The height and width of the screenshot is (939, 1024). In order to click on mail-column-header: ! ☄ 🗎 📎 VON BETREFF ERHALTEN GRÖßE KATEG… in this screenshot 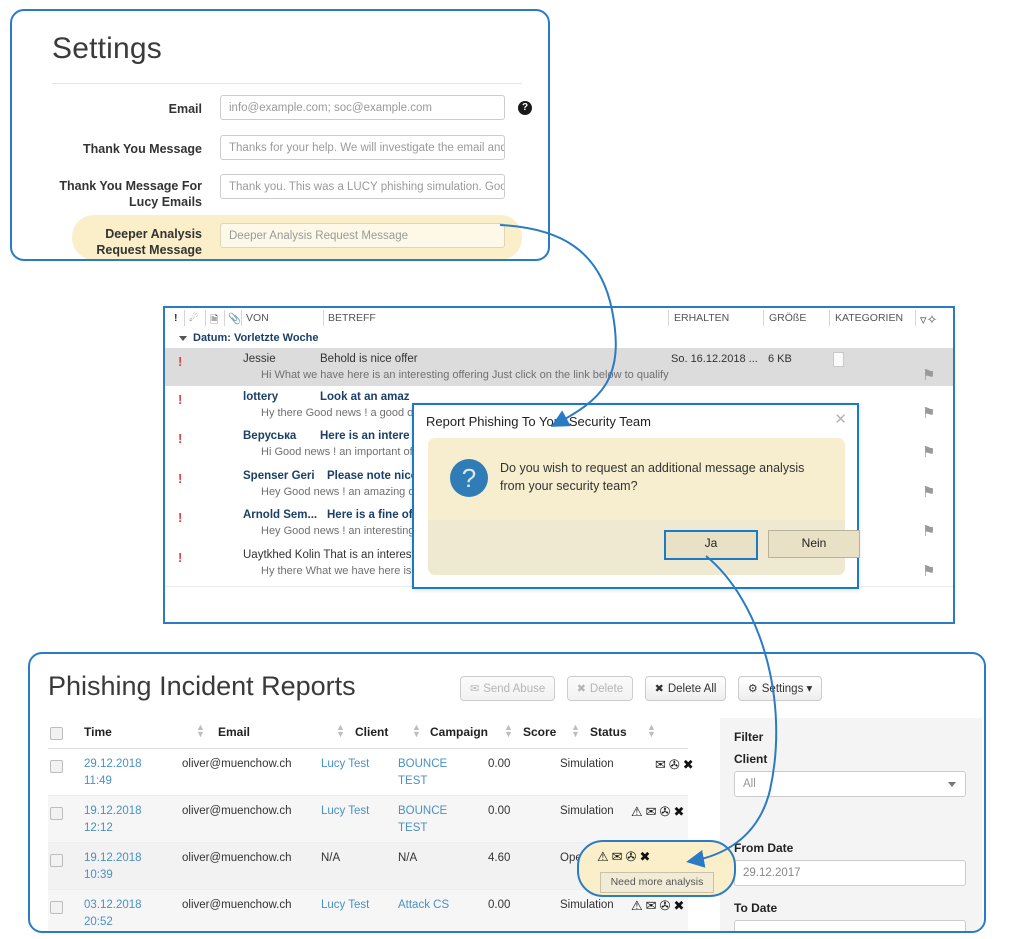, I will do `click(559, 319)`.